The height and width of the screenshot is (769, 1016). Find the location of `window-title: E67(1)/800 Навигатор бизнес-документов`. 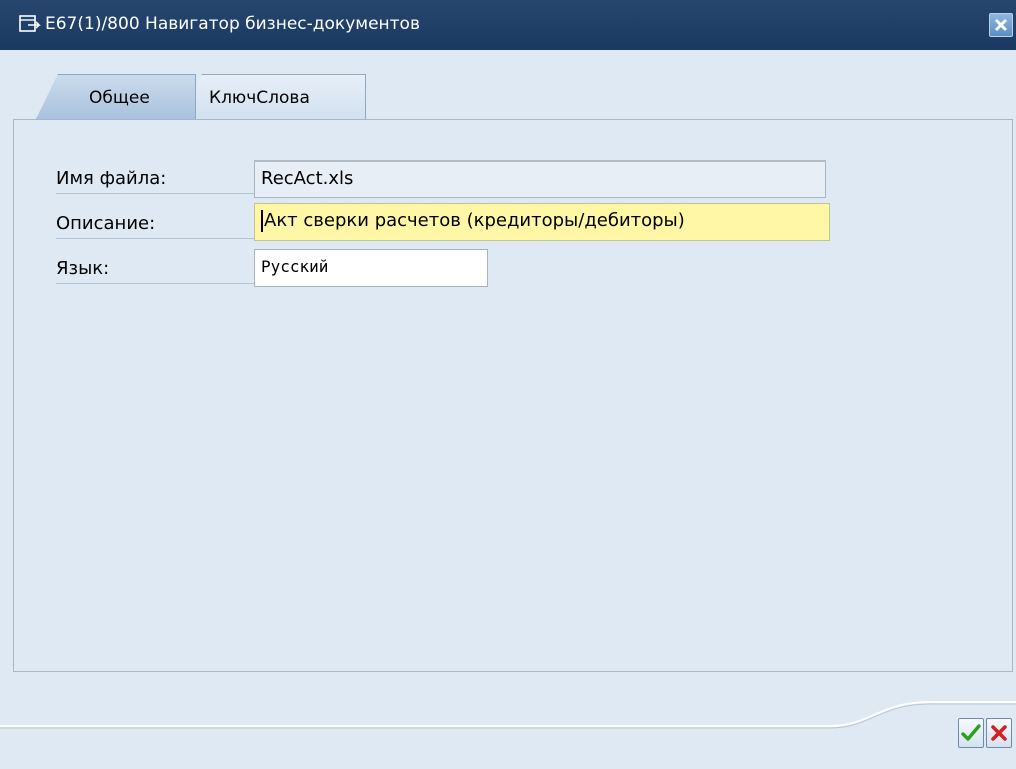

window-title: E67(1)/800 Навигатор бизнес-документов is located at coordinates (232, 24).